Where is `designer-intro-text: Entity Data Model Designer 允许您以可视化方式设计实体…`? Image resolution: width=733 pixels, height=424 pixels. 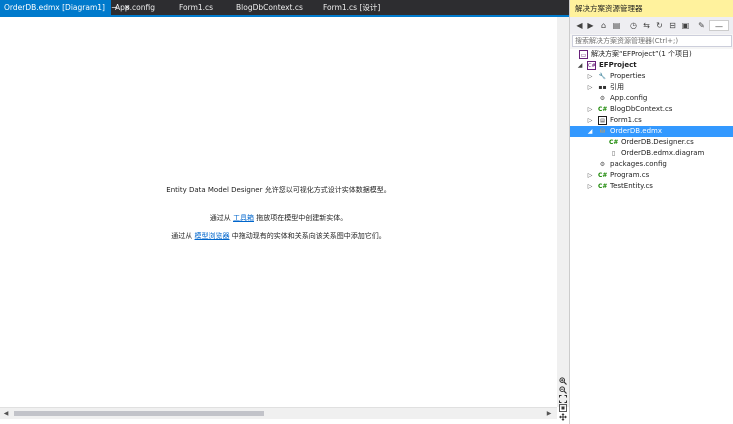
designer-intro-text: Entity Data Model Designer 允许您以可视化方式设计实体… is located at coordinates (278, 190).